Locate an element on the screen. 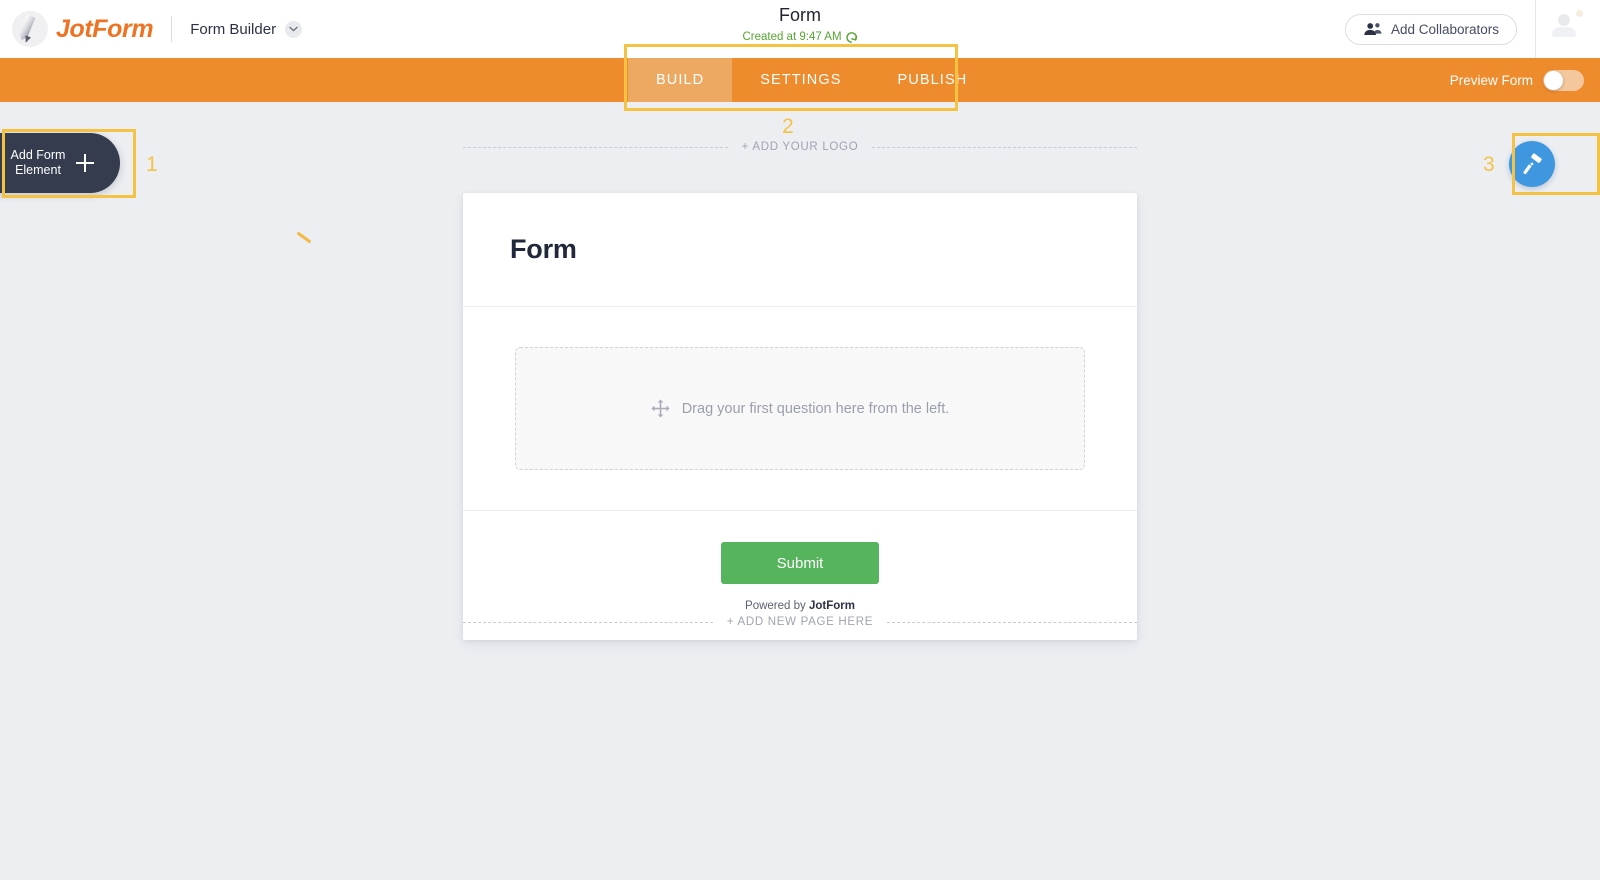 The width and height of the screenshot is (1600, 880). add-form-element-label: Add Form Element is located at coordinates (35, 163).